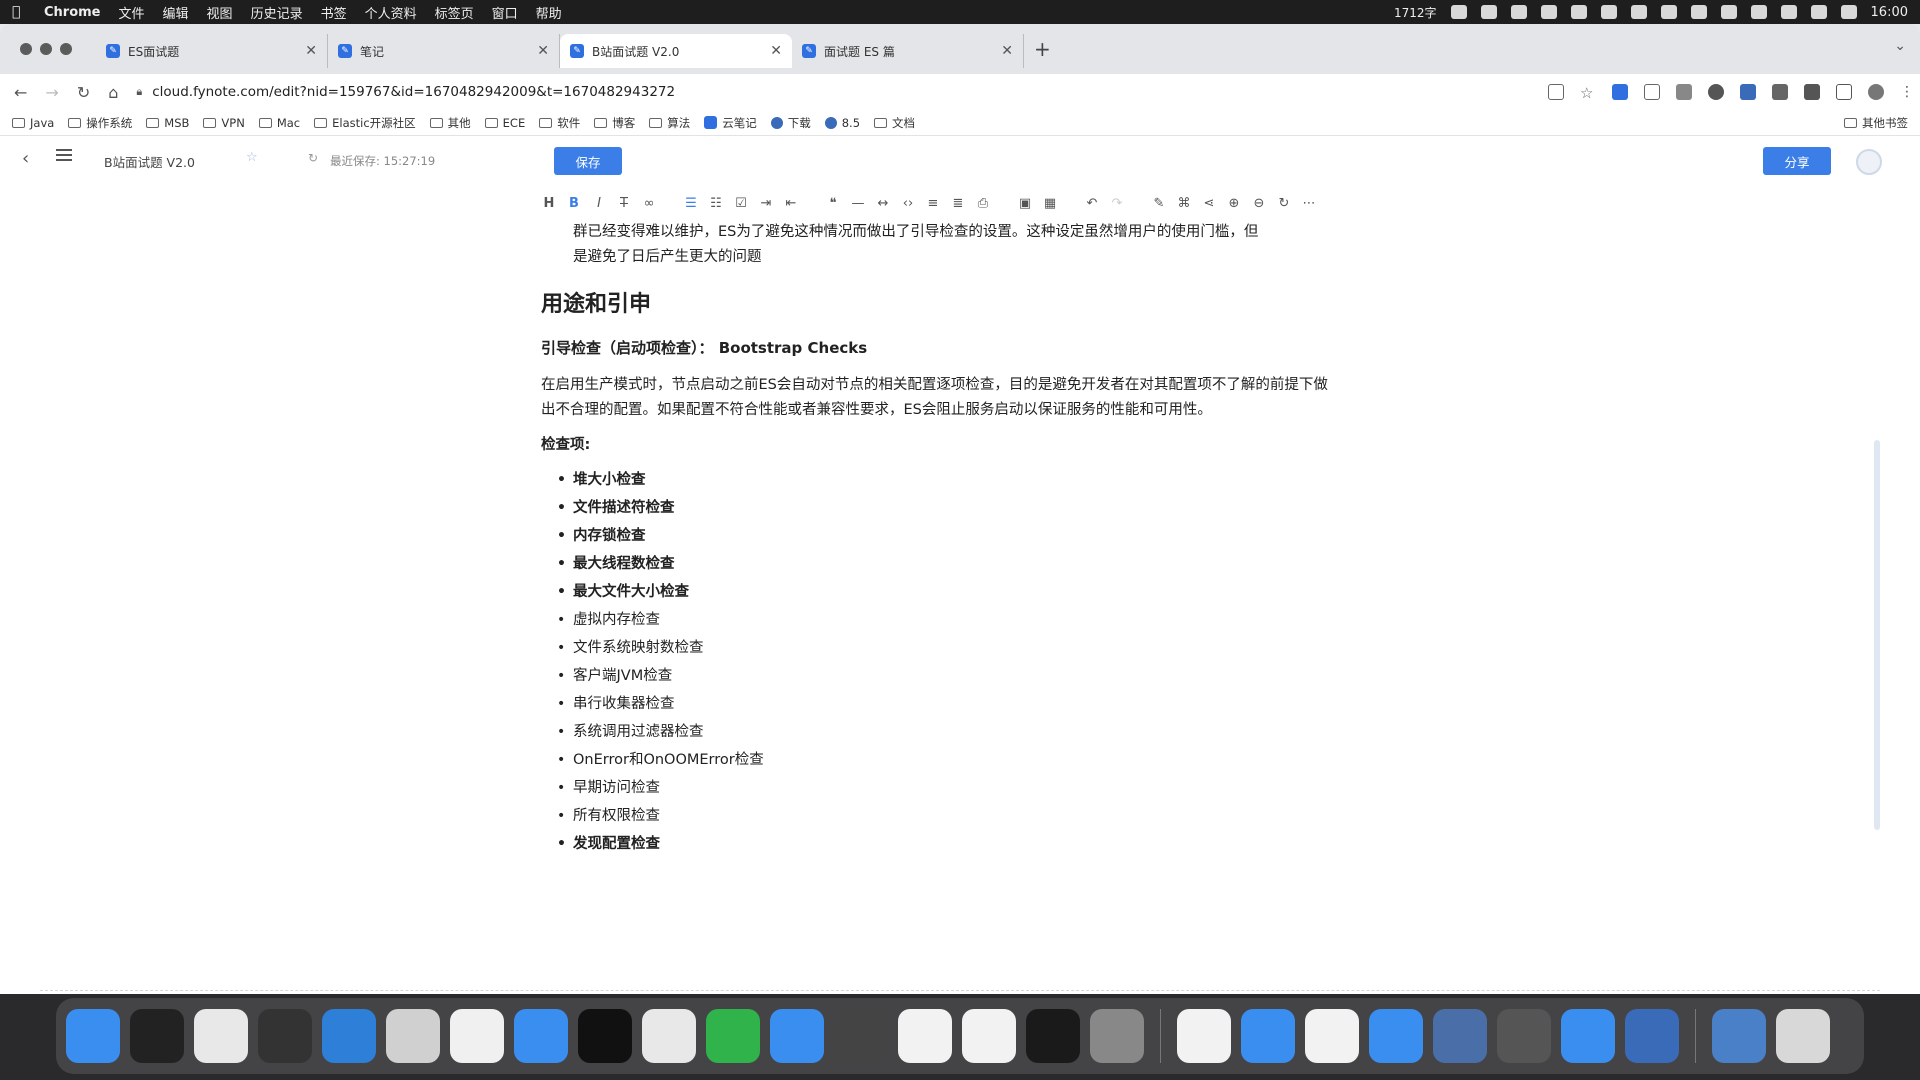 The image size is (1920, 1080). I want to click on bookmark-folder: Mac, so click(279, 123).